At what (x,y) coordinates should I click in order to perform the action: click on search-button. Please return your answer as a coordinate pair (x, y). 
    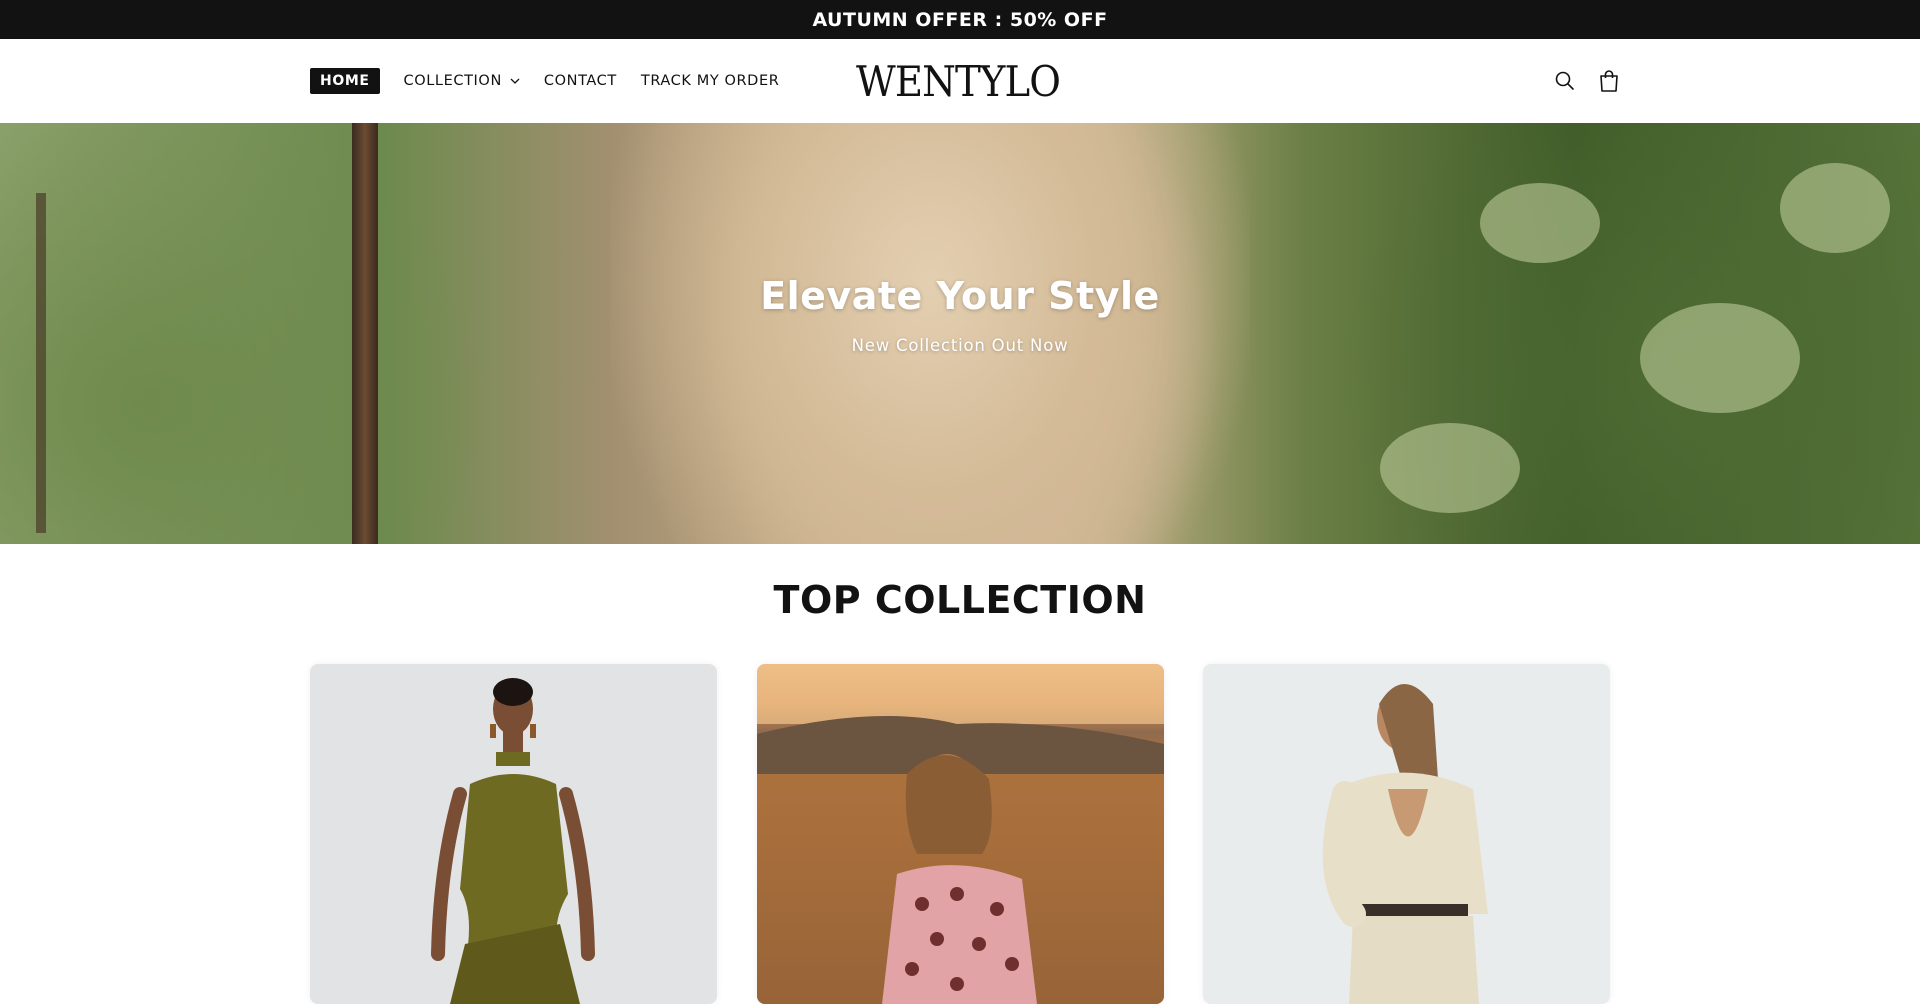
    Looking at the image, I should click on (1565, 81).